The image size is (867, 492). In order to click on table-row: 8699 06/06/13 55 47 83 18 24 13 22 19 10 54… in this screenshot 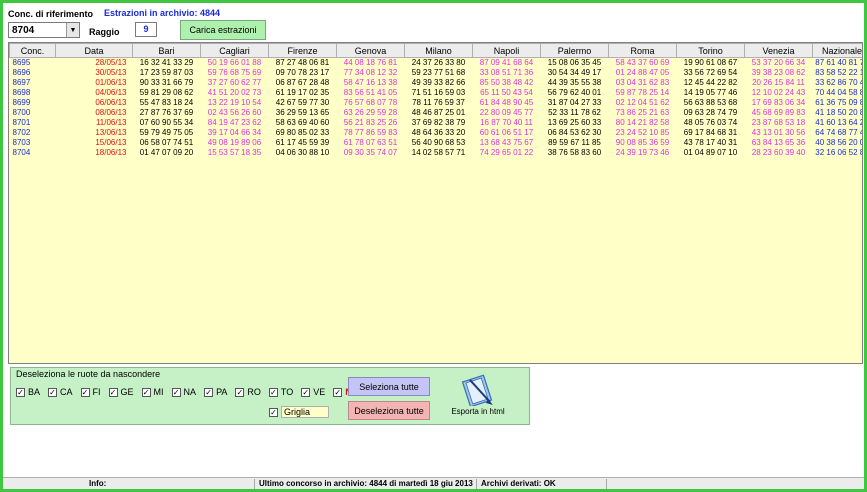, I will do `click(436, 103)`.